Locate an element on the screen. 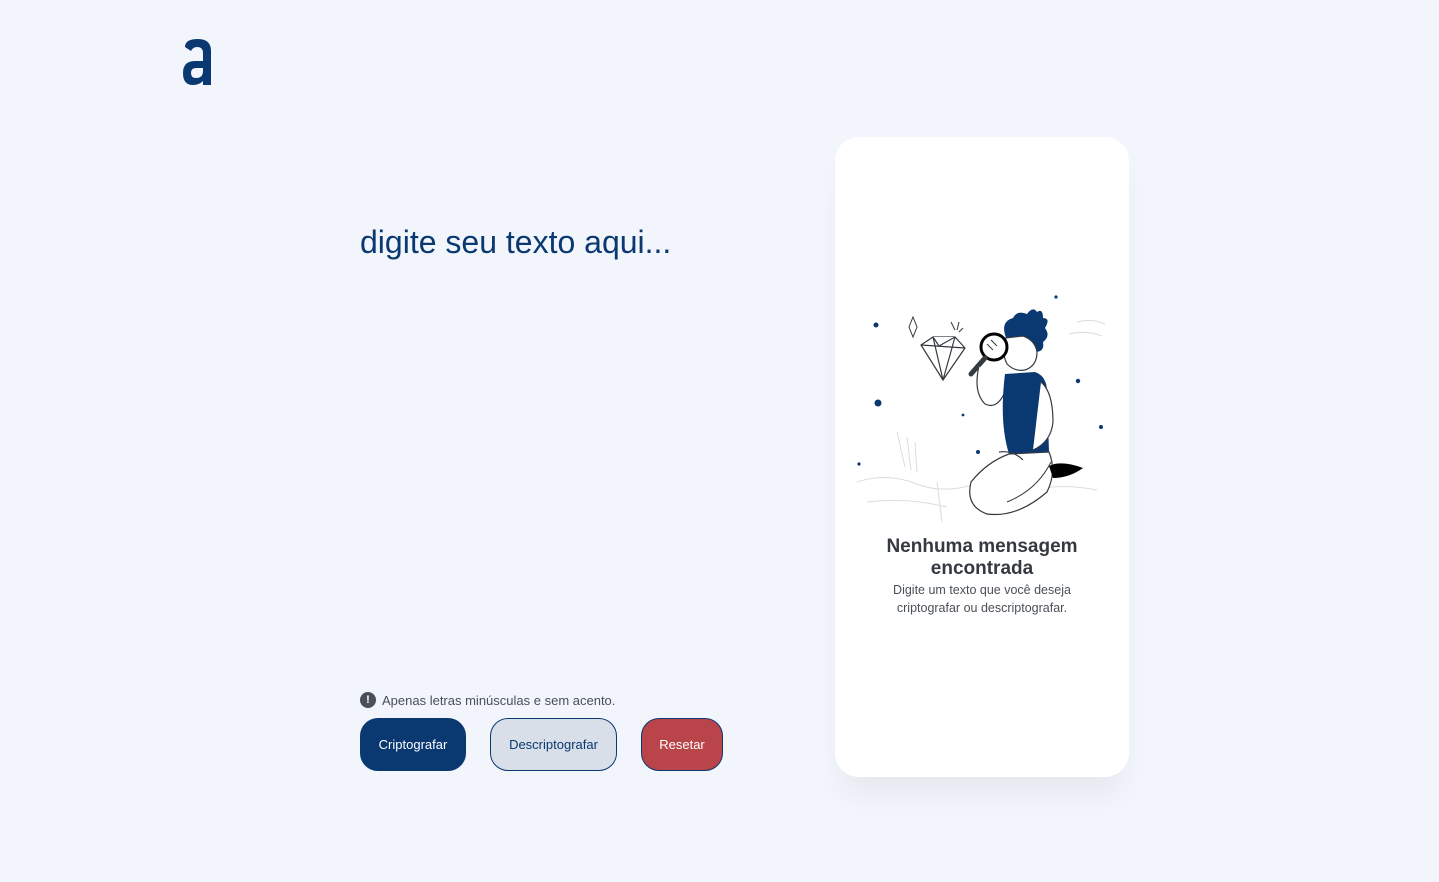 This screenshot has width=1439, height=882. decrypt-button: Descriptografar is located at coordinates (553, 744).